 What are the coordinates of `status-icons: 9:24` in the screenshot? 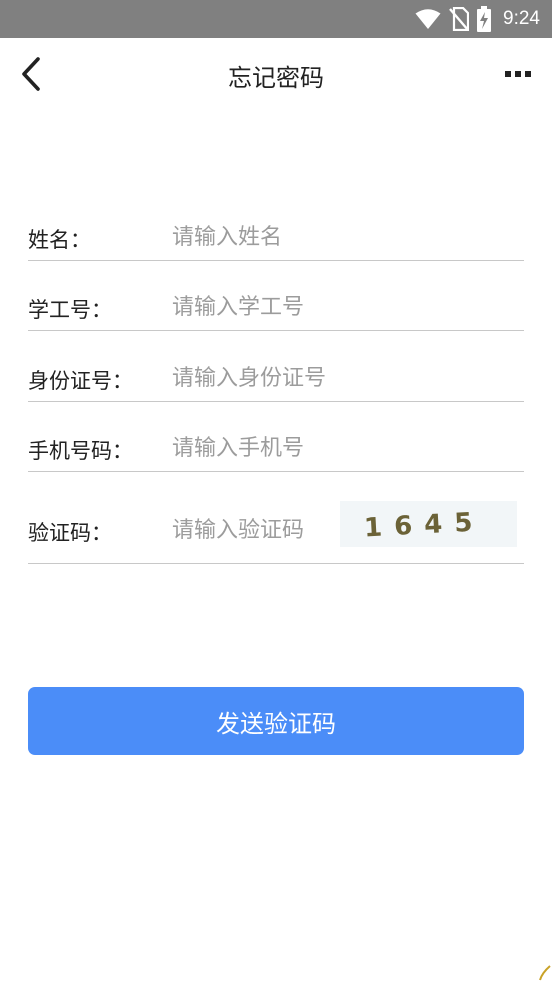 It's located at (477, 19).